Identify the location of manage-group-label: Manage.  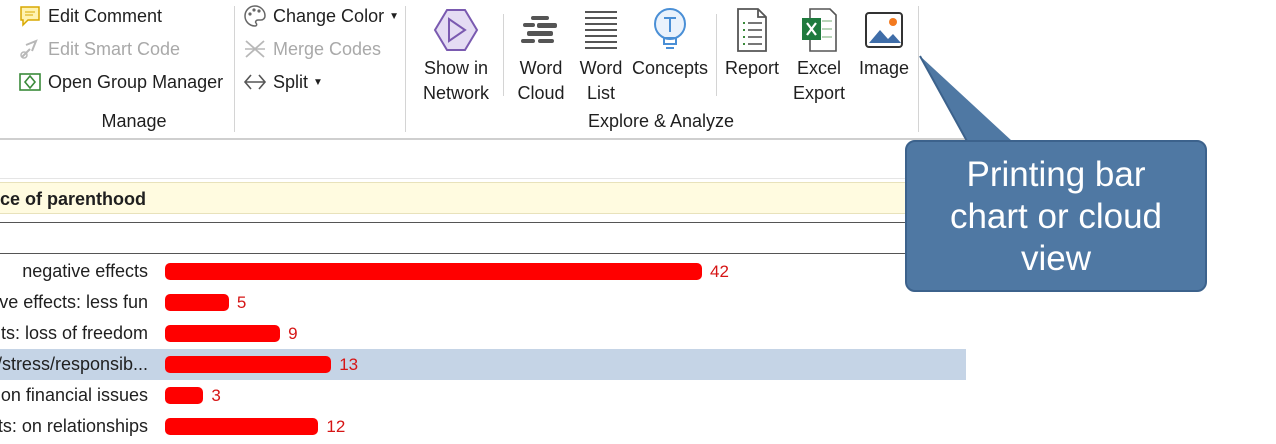
(134, 121).